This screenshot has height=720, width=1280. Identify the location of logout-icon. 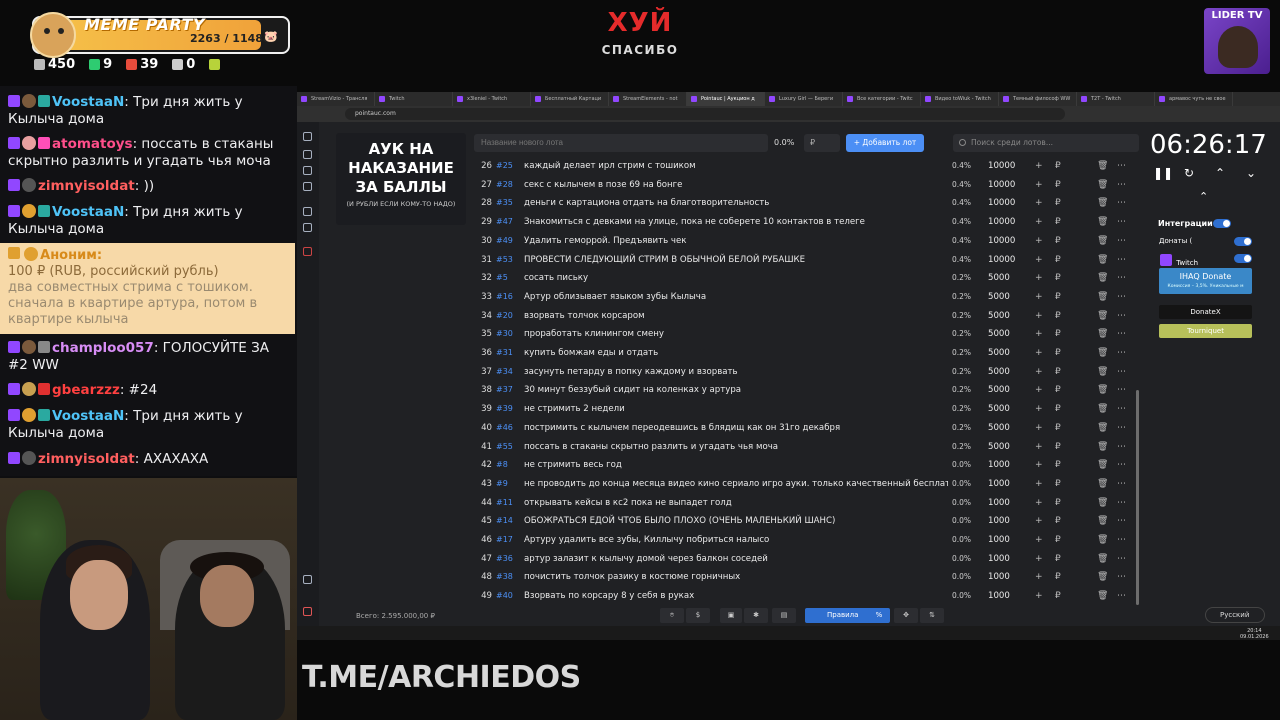
(307, 251).